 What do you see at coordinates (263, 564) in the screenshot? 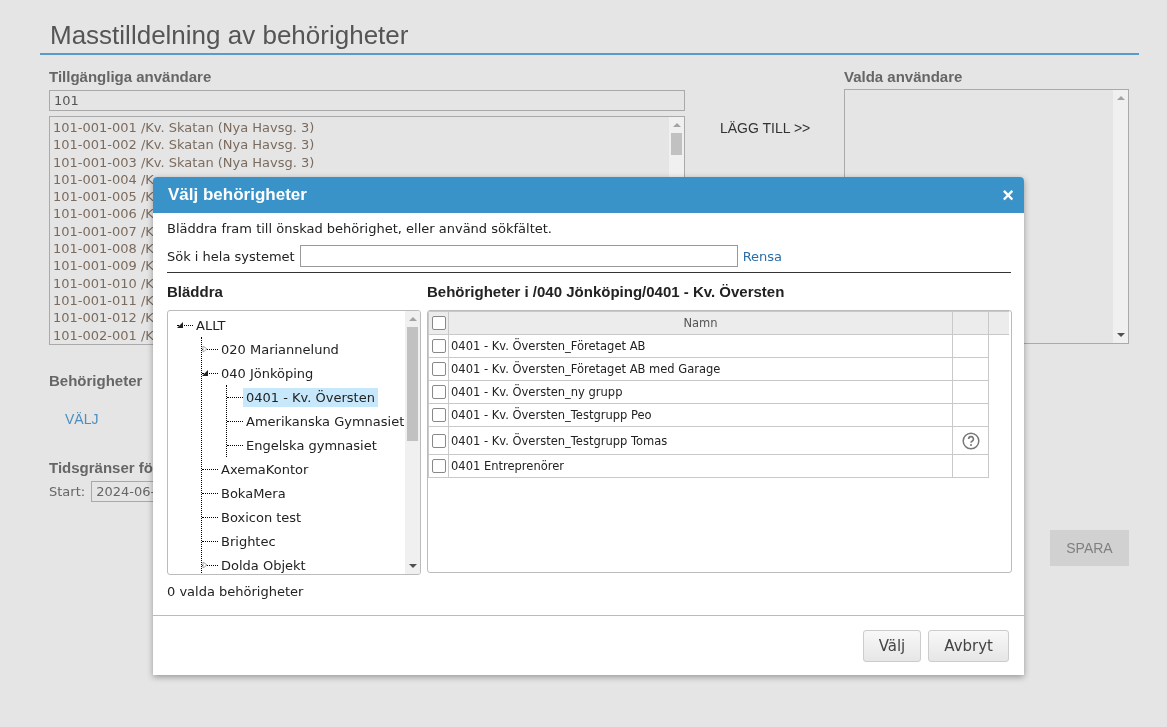
I see `tree-item: Dolda Objekt` at bounding box center [263, 564].